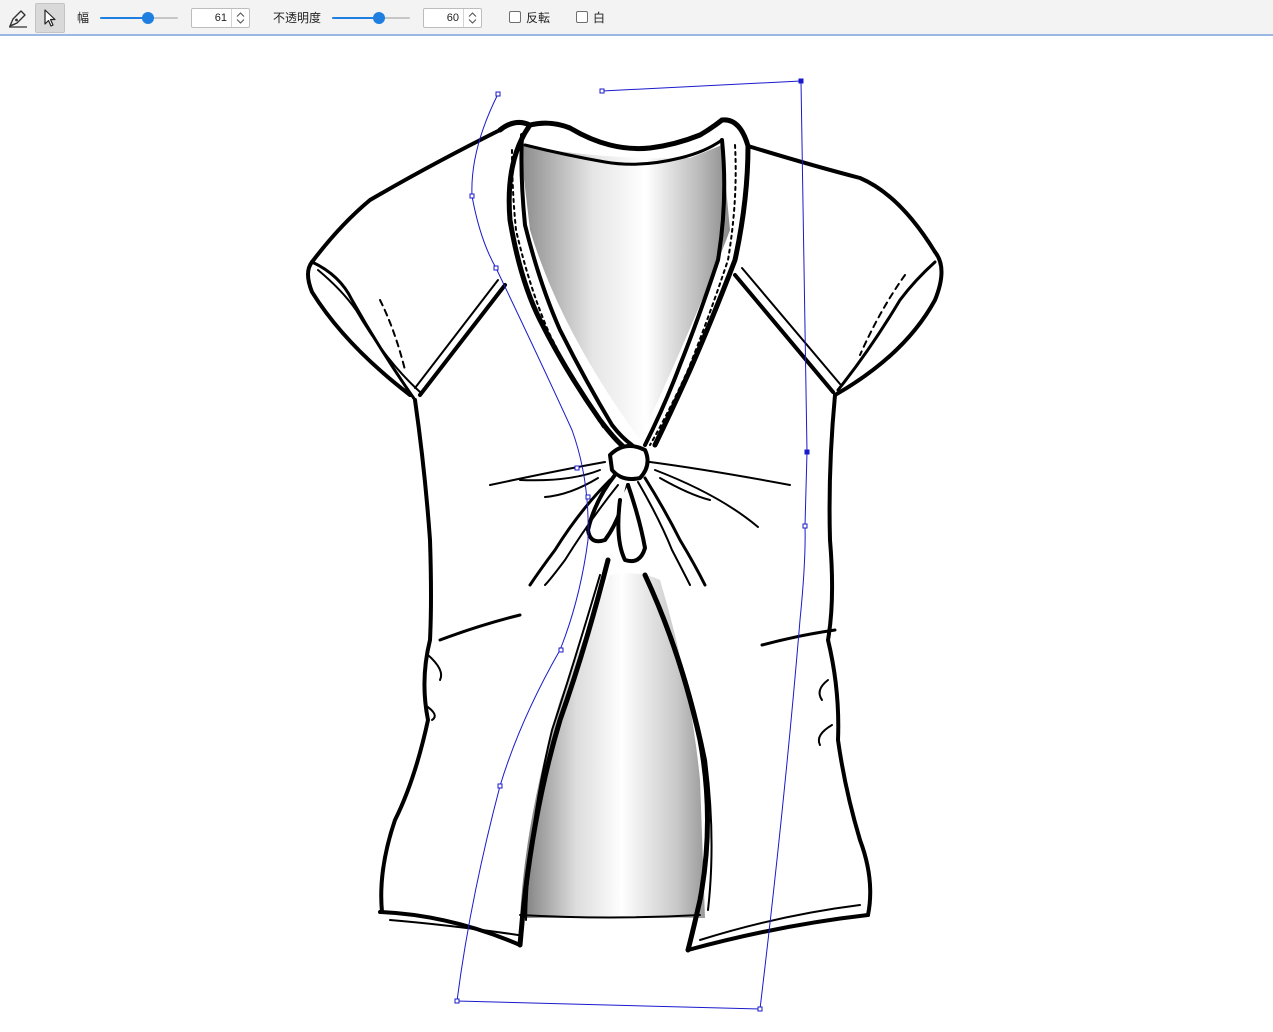  I want to click on selection-path-right, so click(783, 545).